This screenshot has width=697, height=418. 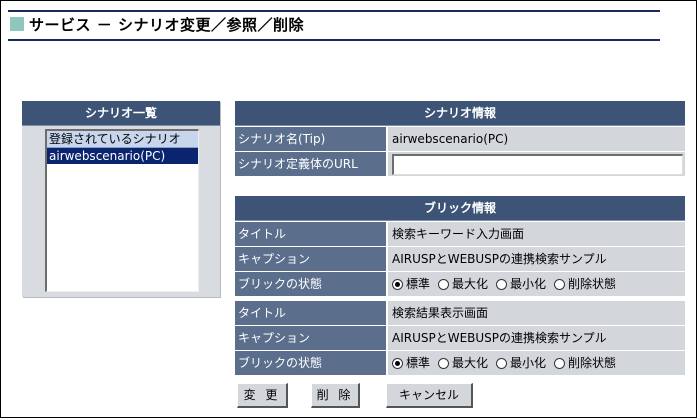 I want to click on scenario-name-label: シナリオ名(Tip), so click(x=310, y=139).